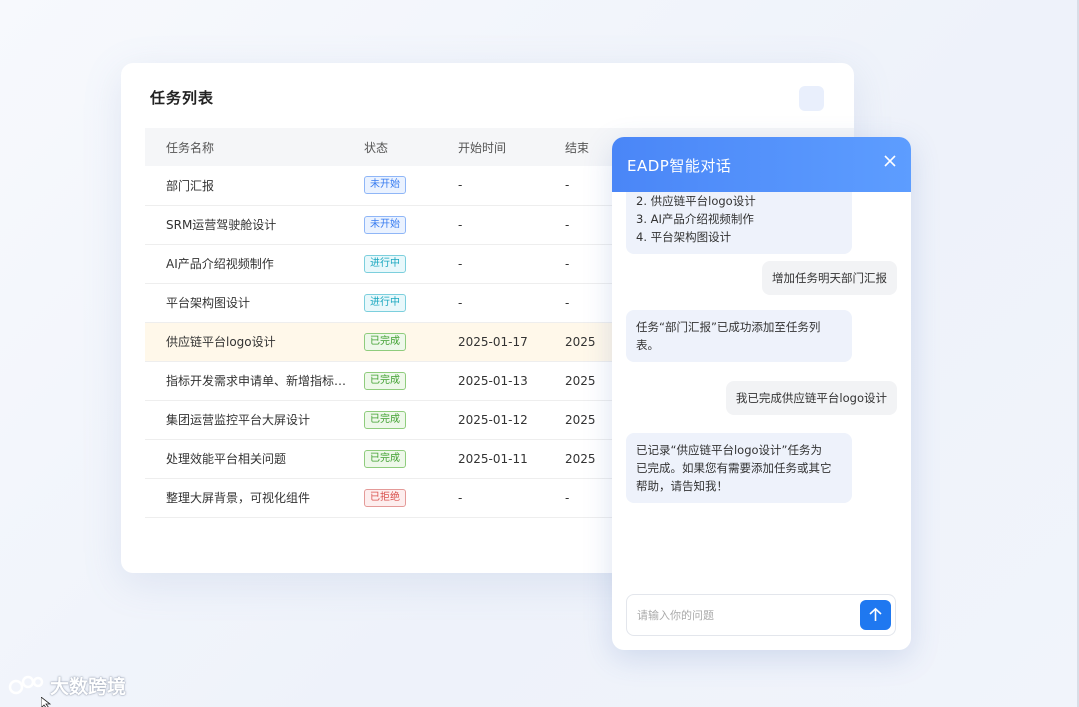 Image resolution: width=1079 pixels, height=707 pixels. What do you see at coordinates (682, 486) in the screenshot?
I see `message-line: 帮助，请告知我！` at bounding box center [682, 486].